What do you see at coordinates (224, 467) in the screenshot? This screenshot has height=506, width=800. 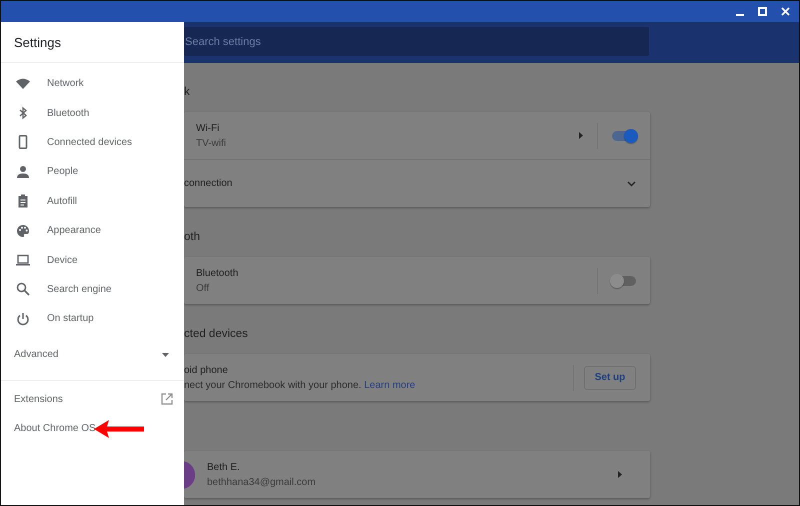 I see `row-title: Beth E.` at bounding box center [224, 467].